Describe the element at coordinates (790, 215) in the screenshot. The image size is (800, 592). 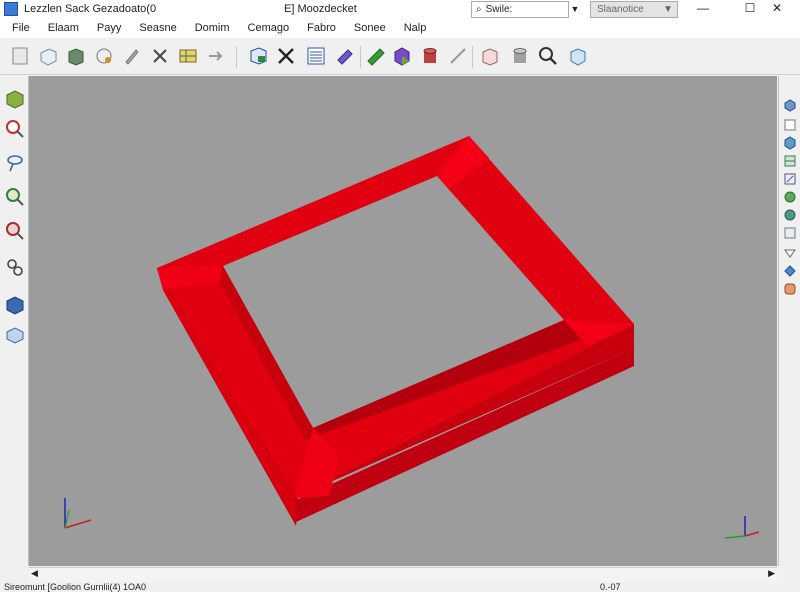
I see `view-globe2-icon` at that location.